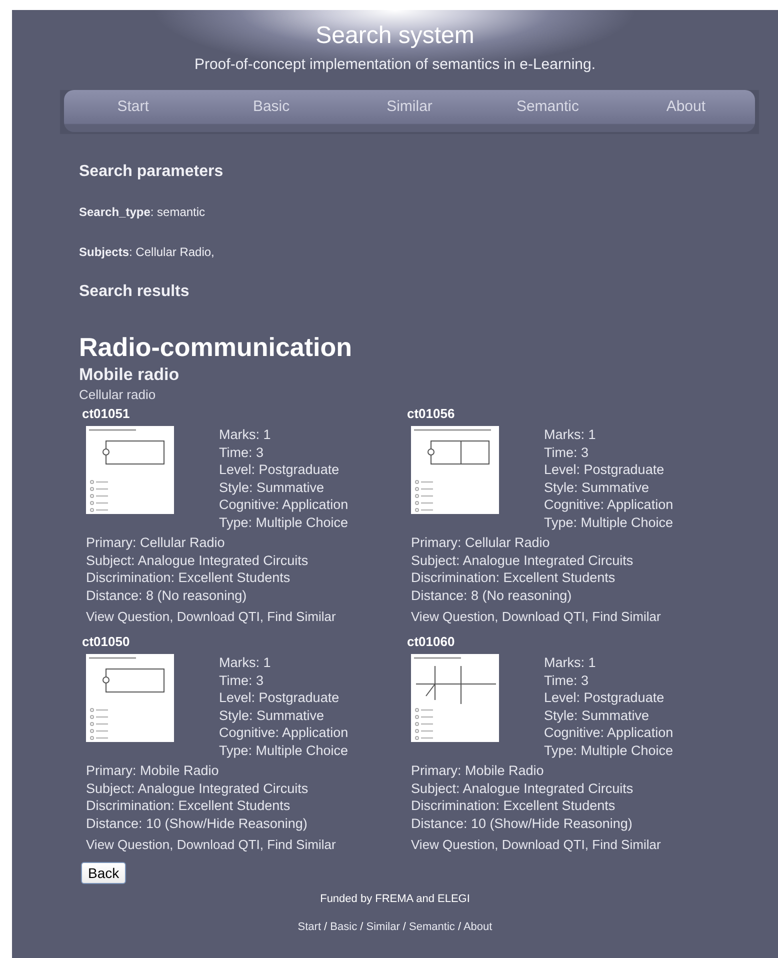 This screenshot has width=778, height=958. What do you see at coordinates (216, 347) in the screenshot?
I see `category-heading: Radio-communication` at bounding box center [216, 347].